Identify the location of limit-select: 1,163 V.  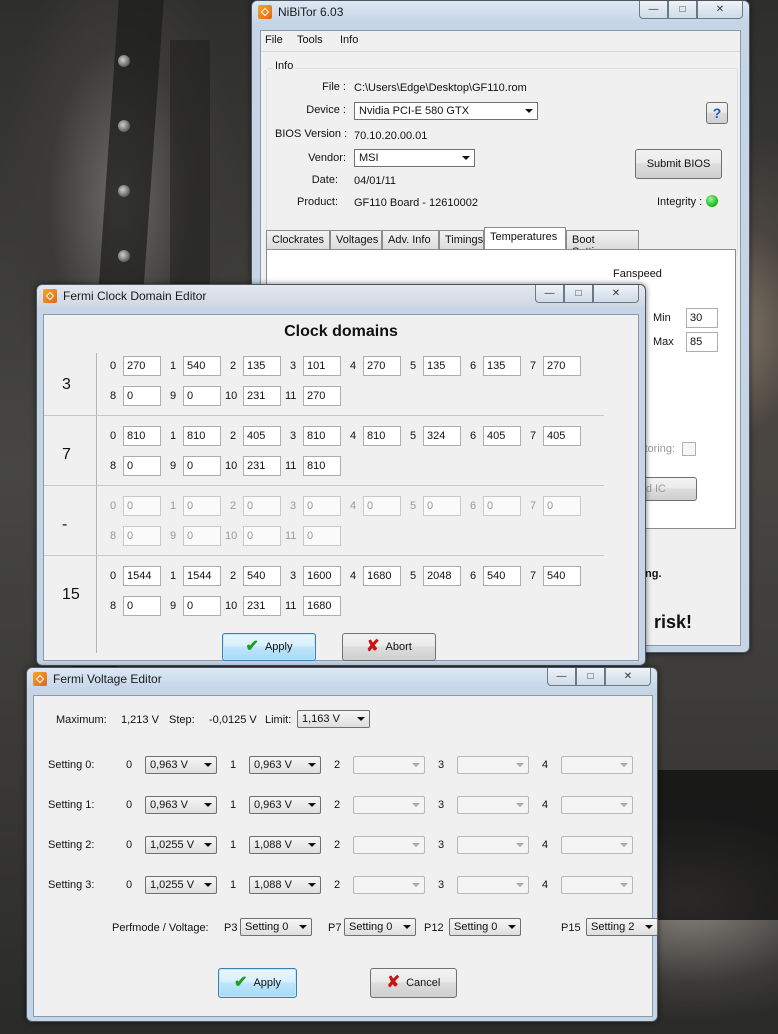
(333, 719).